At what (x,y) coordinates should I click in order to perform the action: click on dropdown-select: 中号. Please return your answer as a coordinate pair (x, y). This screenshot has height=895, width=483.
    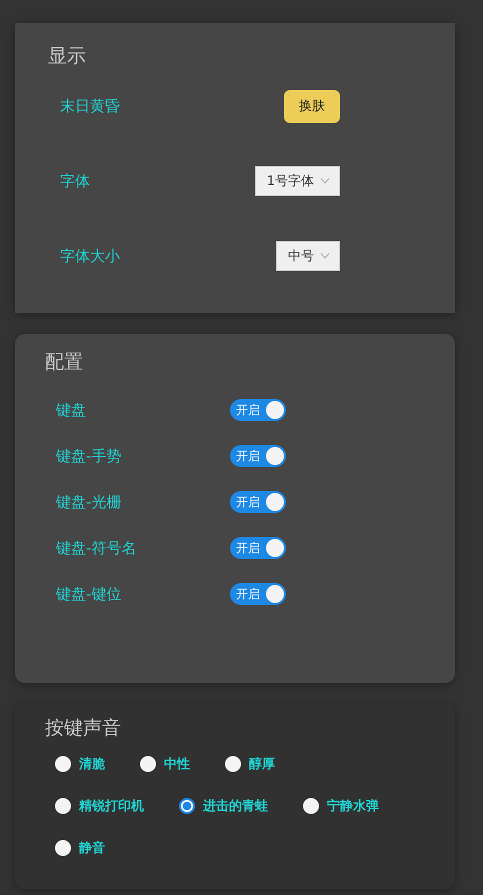
    Looking at the image, I should click on (308, 256).